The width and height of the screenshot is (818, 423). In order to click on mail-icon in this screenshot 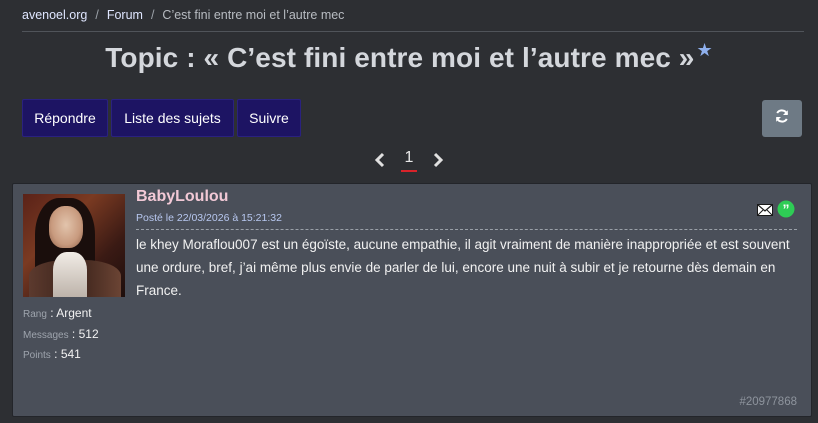, I will do `click(765, 212)`.